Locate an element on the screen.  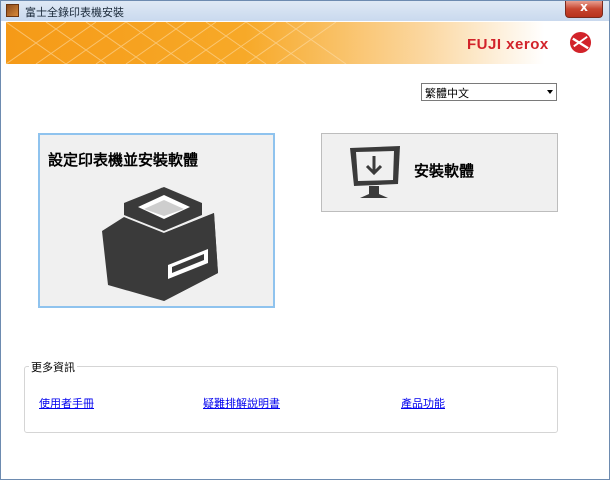
more-info-group is located at coordinates (291, 399).